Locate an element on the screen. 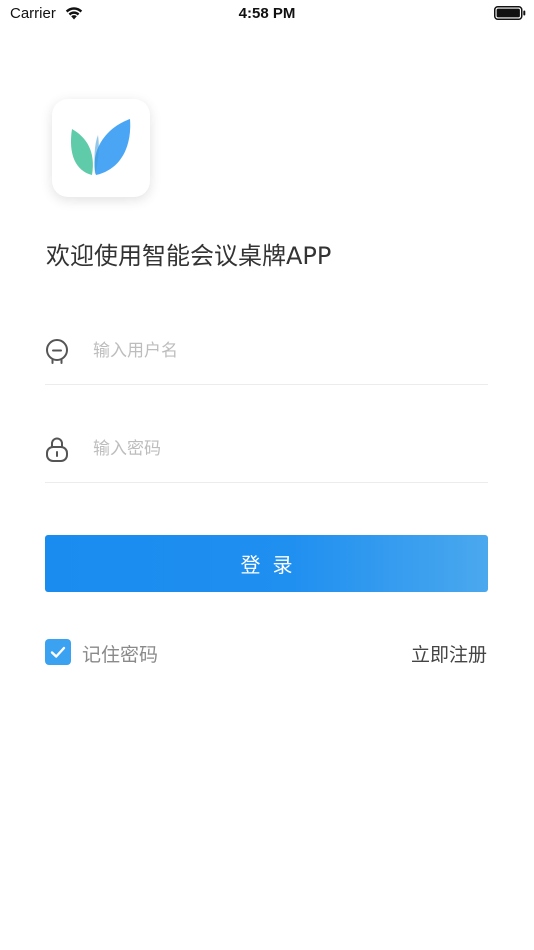 The image size is (534, 950). remember-password-label: 记住密码 is located at coordinates (120, 653).